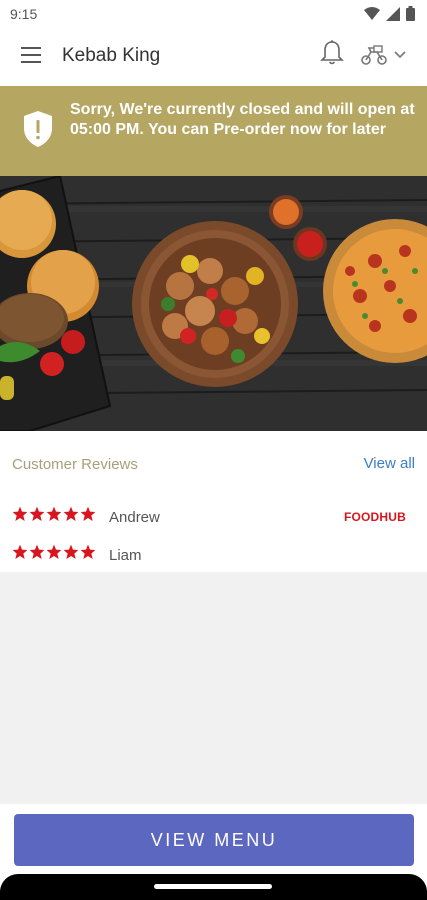  What do you see at coordinates (111, 55) in the screenshot?
I see `page-title: Kebab King` at bounding box center [111, 55].